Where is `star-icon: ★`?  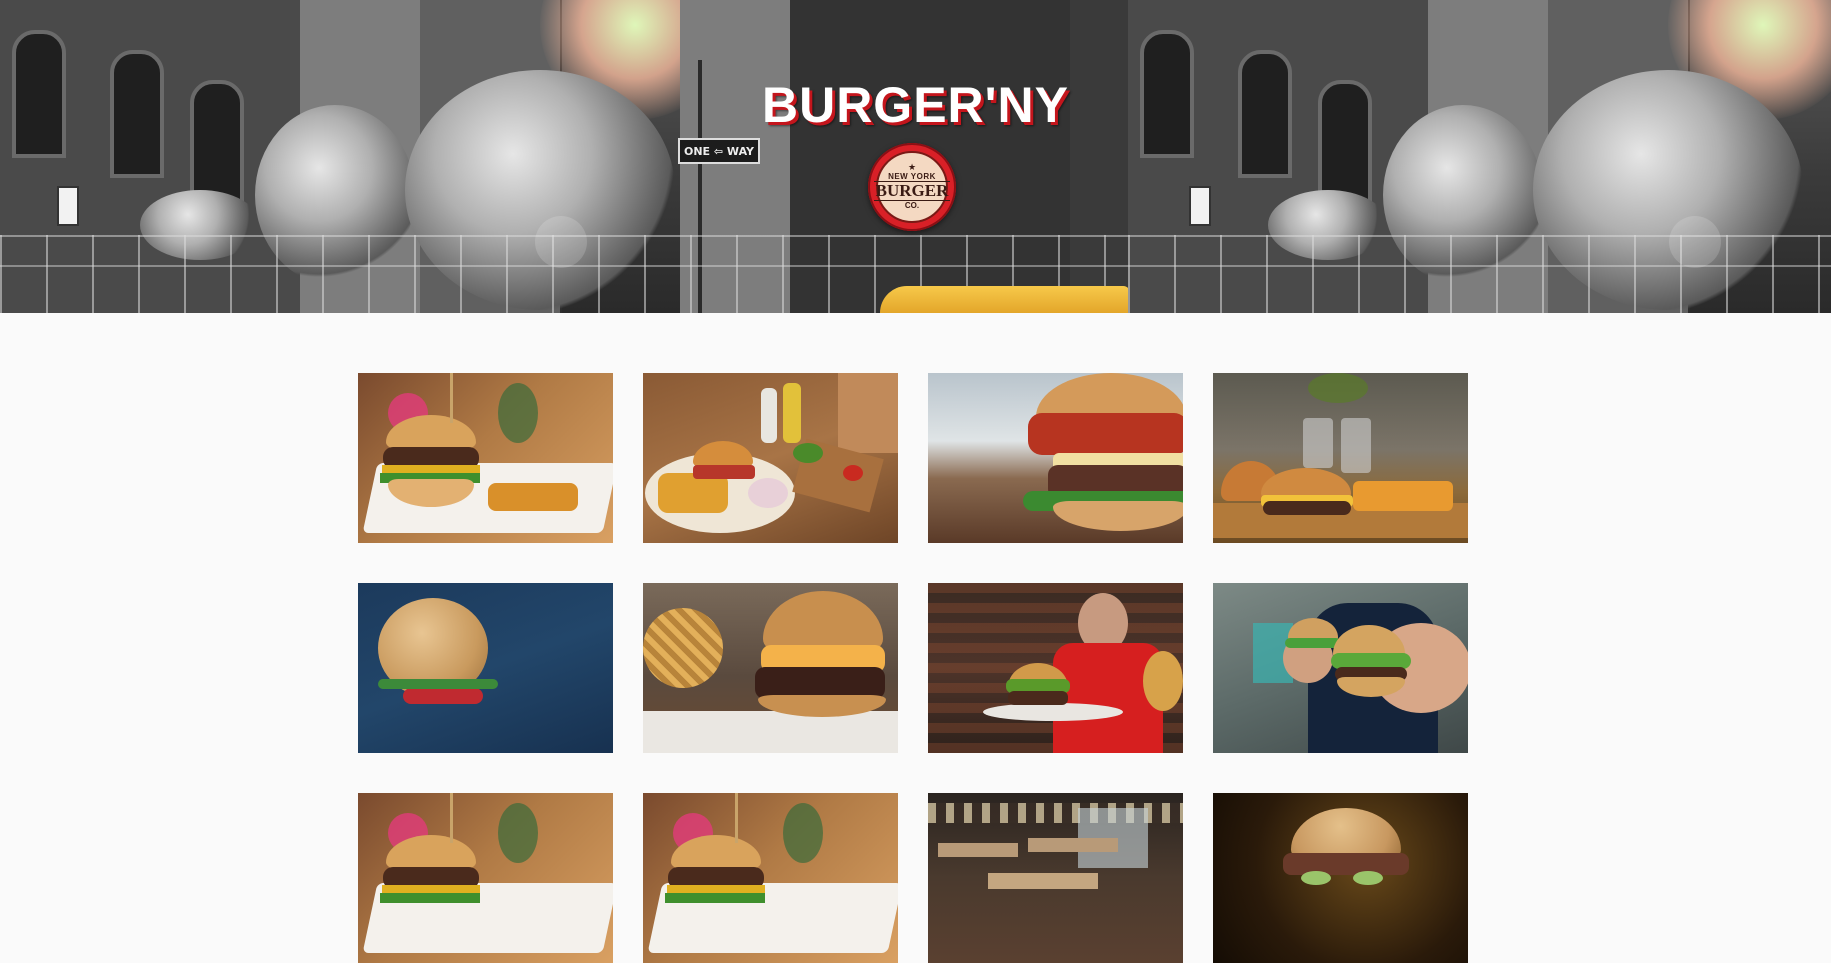 star-icon: ★ is located at coordinates (912, 167).